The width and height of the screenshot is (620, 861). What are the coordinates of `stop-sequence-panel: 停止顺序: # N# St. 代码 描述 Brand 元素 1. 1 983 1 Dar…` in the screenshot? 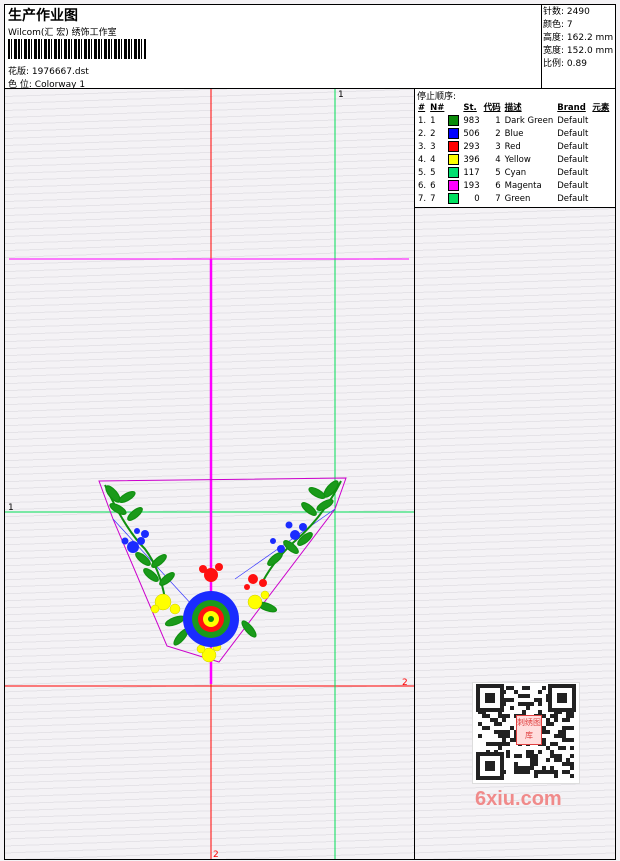 It's located at (515, 148).